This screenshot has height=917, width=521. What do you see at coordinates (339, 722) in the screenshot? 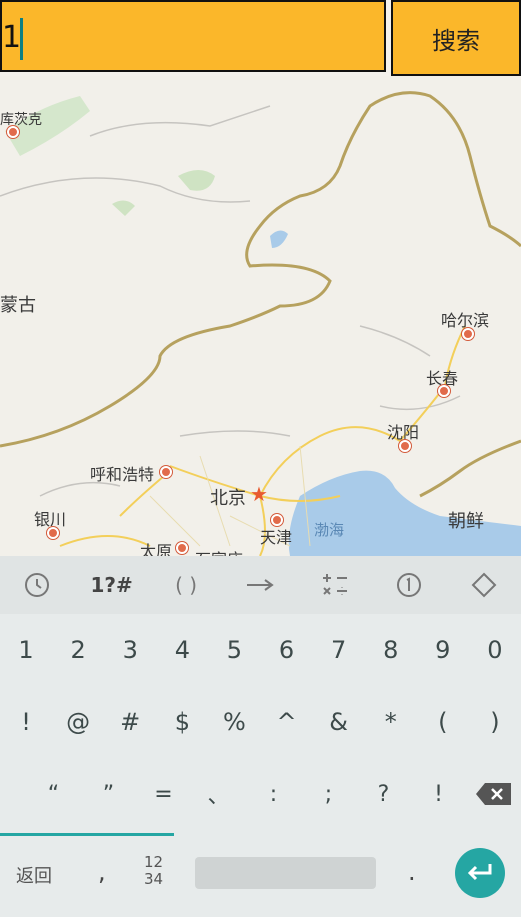
I see `key: &` at bounding box center [339, 722].